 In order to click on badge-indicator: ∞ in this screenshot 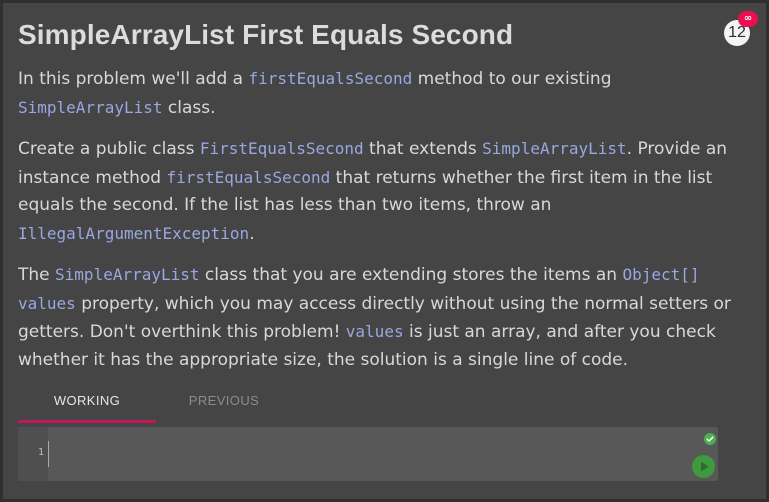, I will do `click(748, 19)`.